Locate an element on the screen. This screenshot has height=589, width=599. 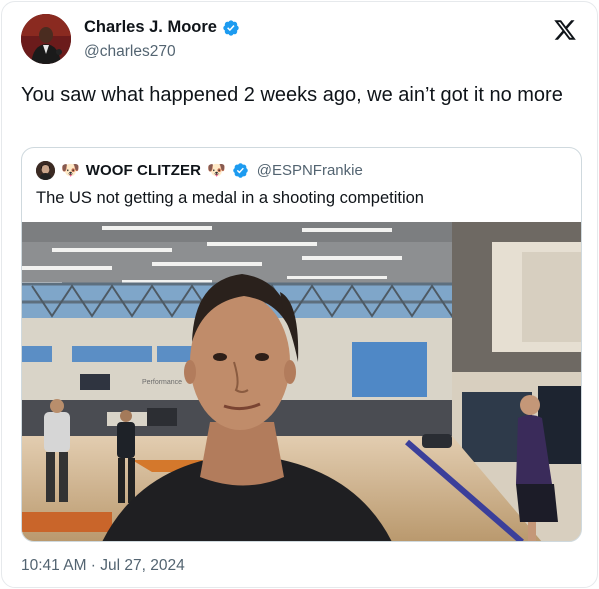
author-avatar-image is located at coordinates (46, 39).